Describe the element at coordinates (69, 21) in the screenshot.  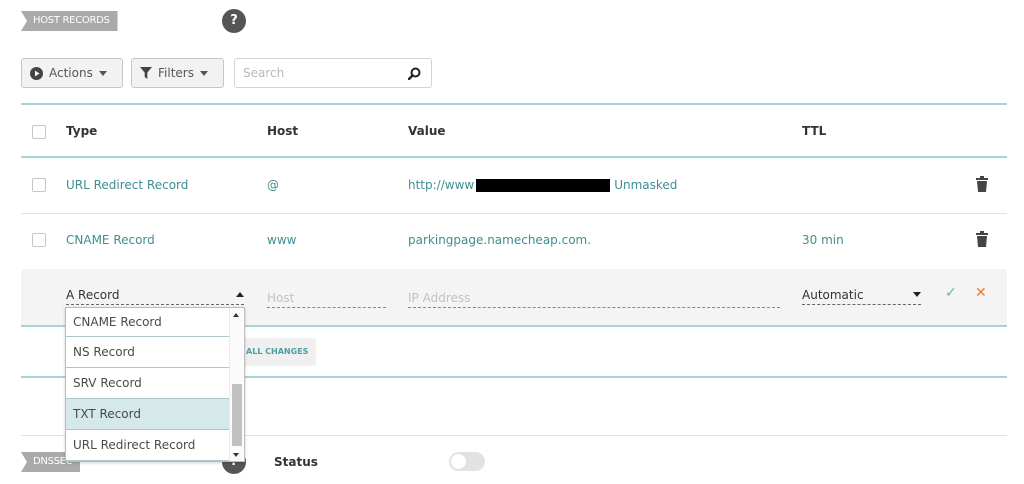
I see `host-records-tag: HOST RECORDS` at that location.